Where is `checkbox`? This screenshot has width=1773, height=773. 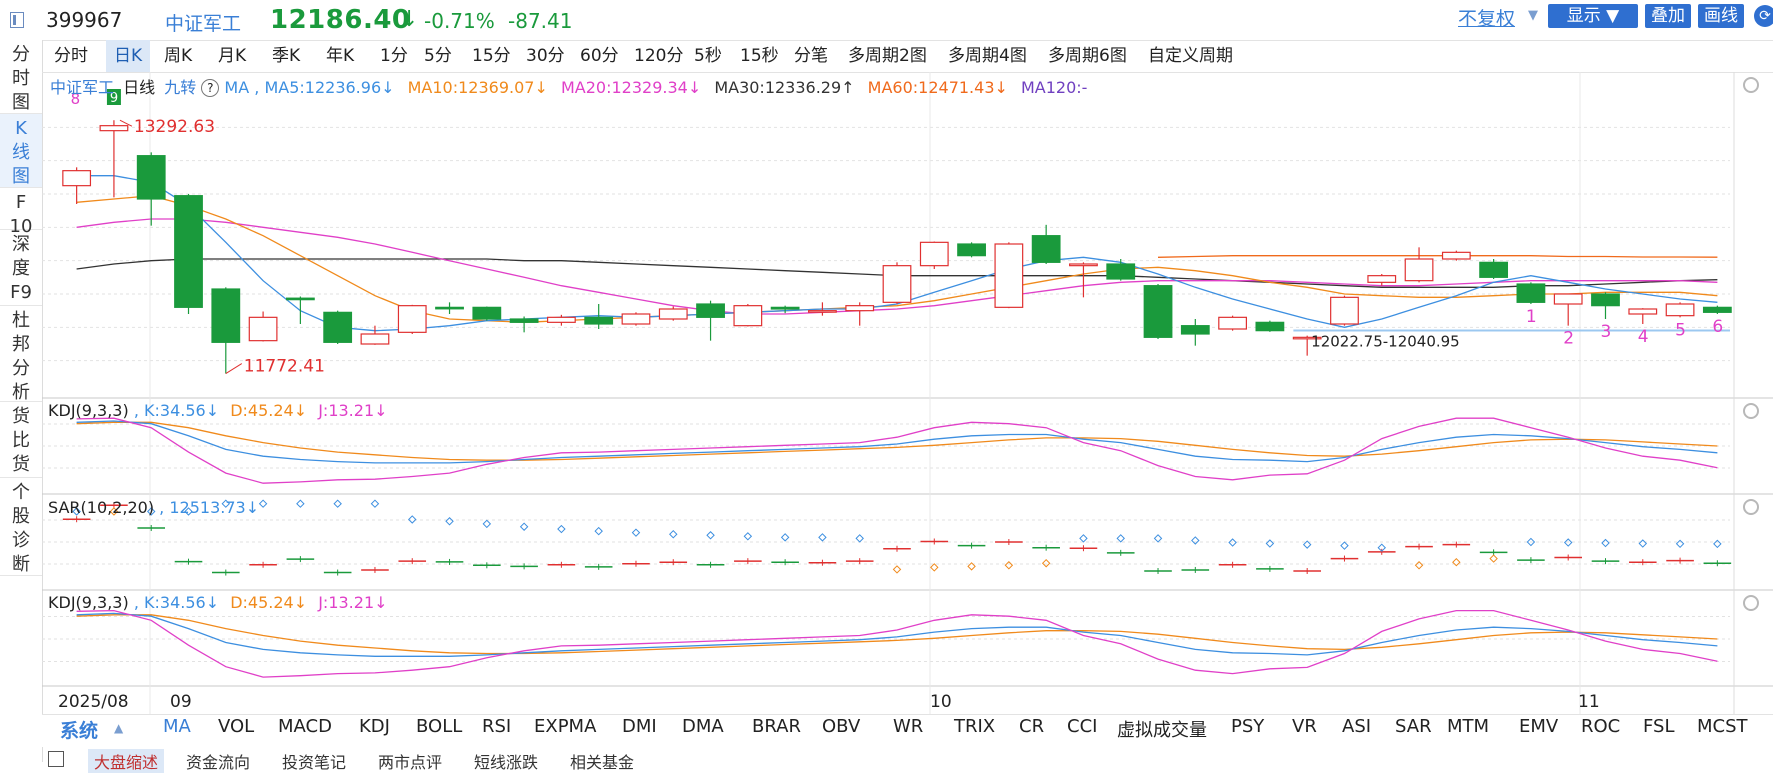 checkbox is located at coordinates (56, 759).